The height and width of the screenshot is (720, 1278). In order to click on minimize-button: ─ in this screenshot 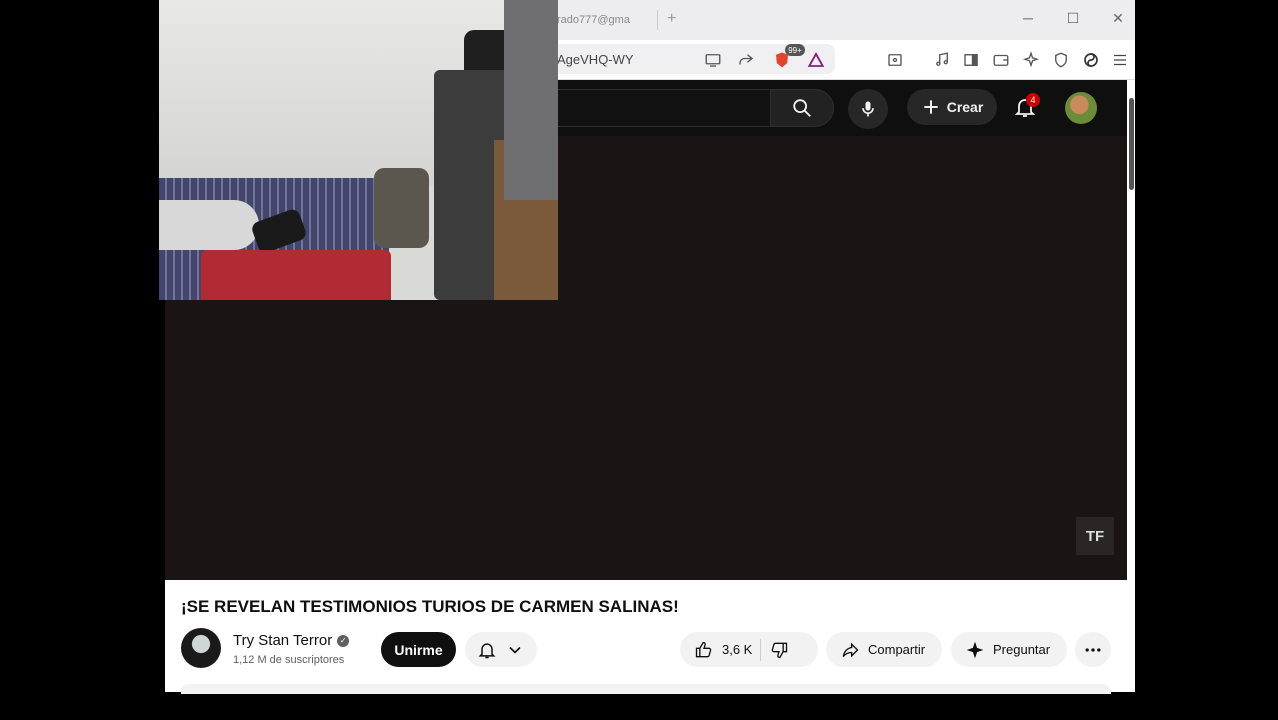, I will do `click(1028, 18)`.